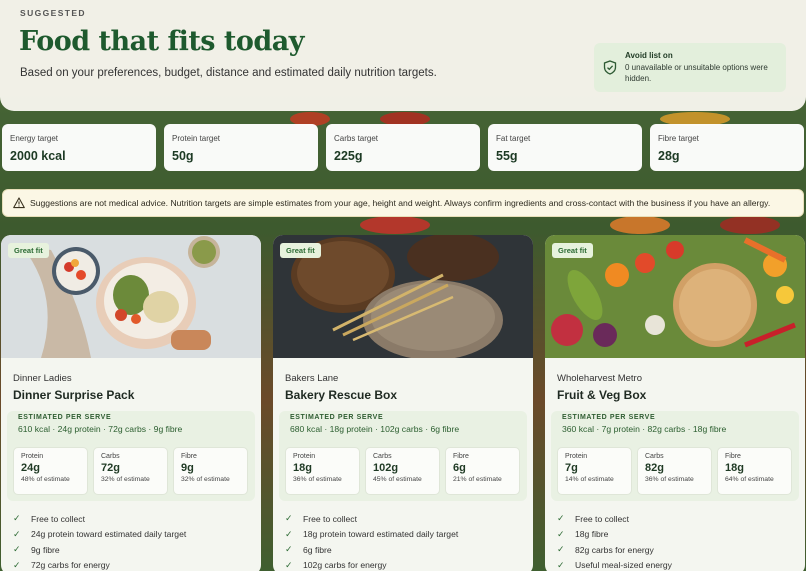 Image resolution: width=806 pixels, height=571 pixels. What do you see at coordinates (402, 471) in the screenshot?
I see `macro-carbs: Carbs 102g 45% of estimate` at bounding box center [402, 471].